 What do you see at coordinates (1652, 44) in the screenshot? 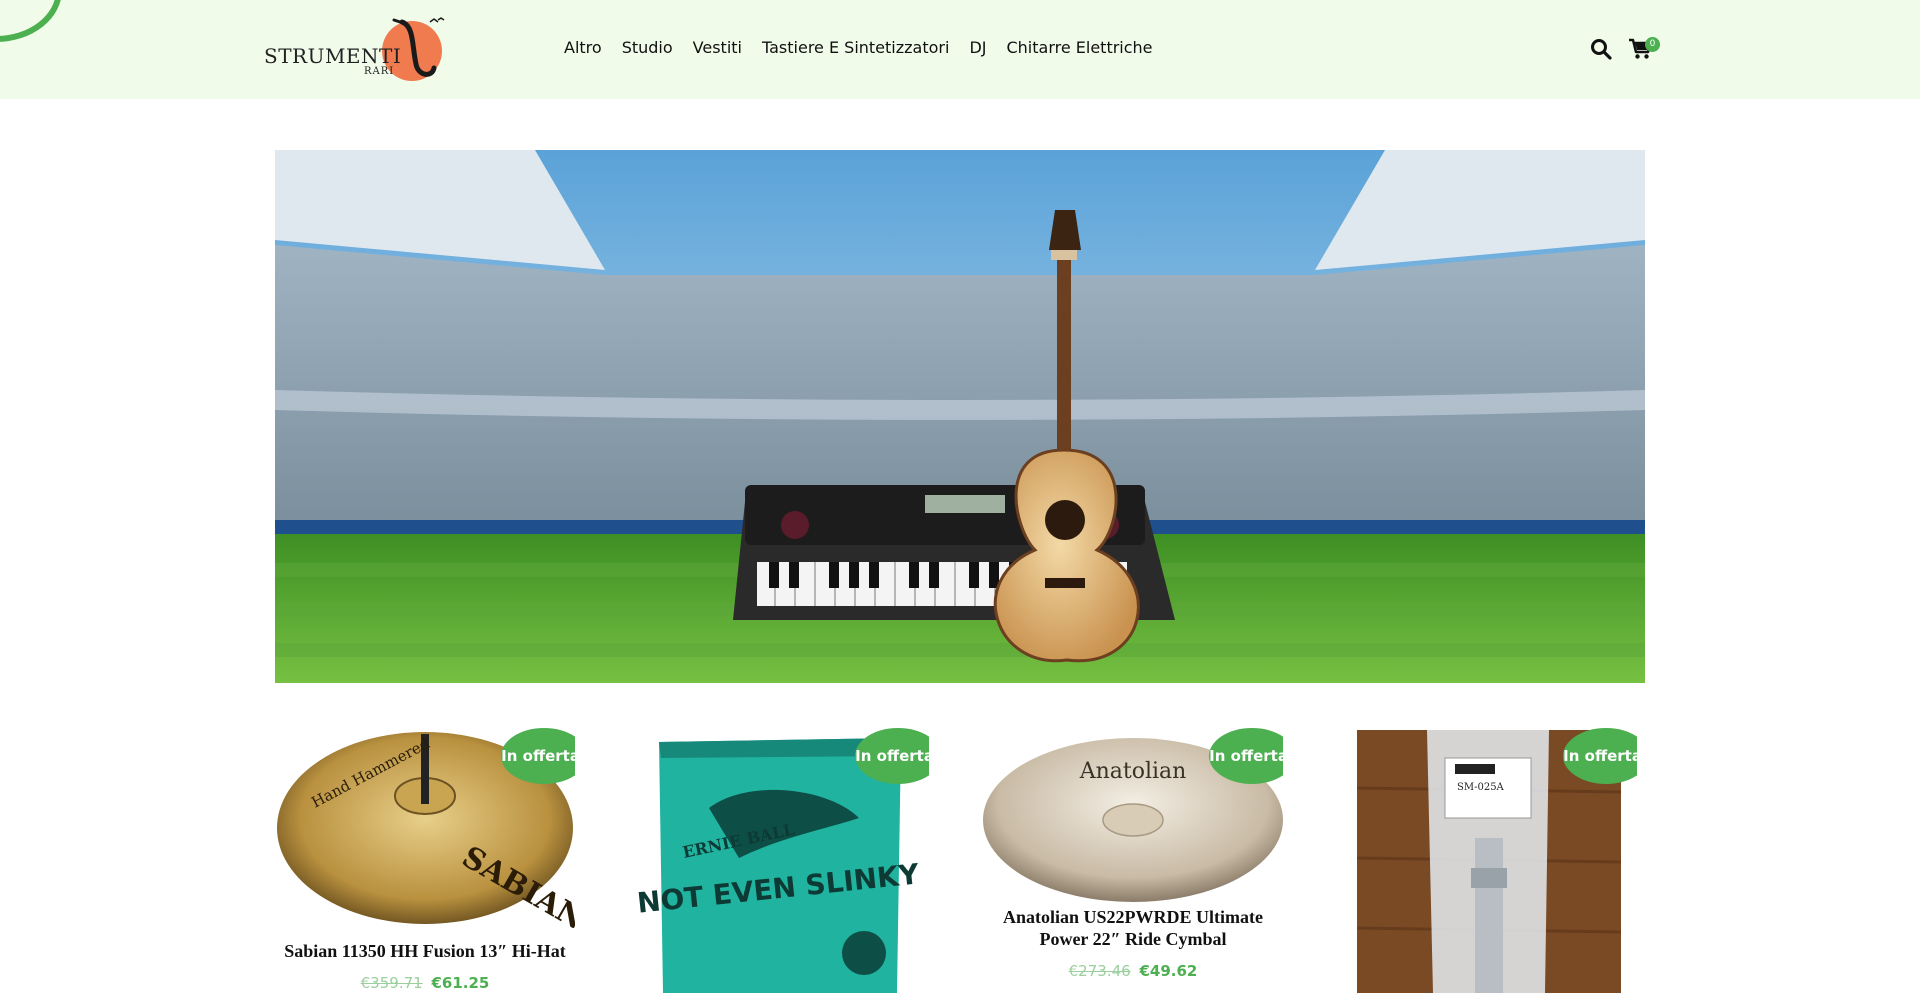
I see `cart-count-badge: 0` at bounding box center [1652, 44].